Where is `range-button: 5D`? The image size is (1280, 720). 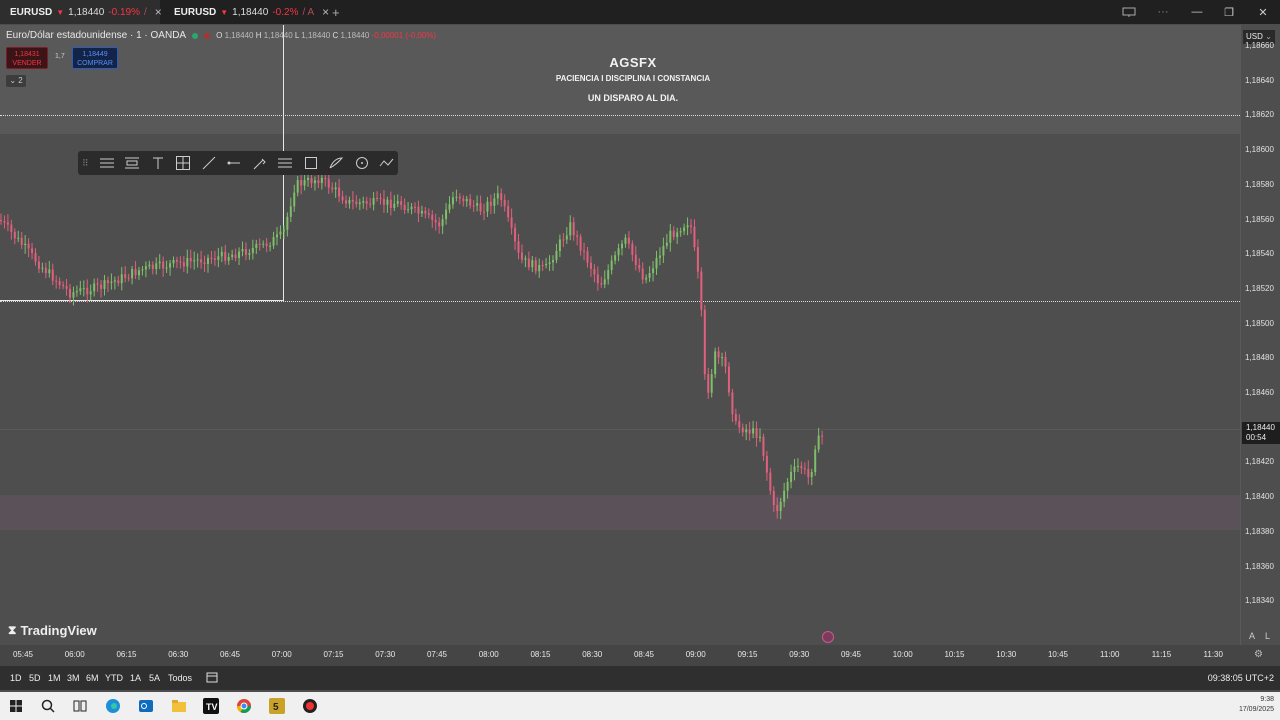 range-button: 5D is located at coordinates (35, 678).